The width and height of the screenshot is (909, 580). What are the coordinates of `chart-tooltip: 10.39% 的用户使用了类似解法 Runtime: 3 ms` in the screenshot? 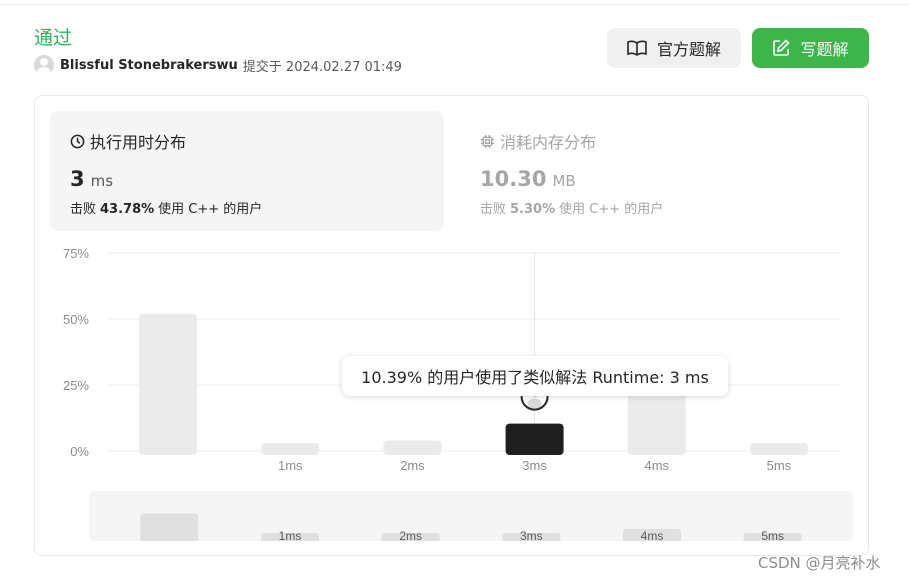 It's located at (535, 376).